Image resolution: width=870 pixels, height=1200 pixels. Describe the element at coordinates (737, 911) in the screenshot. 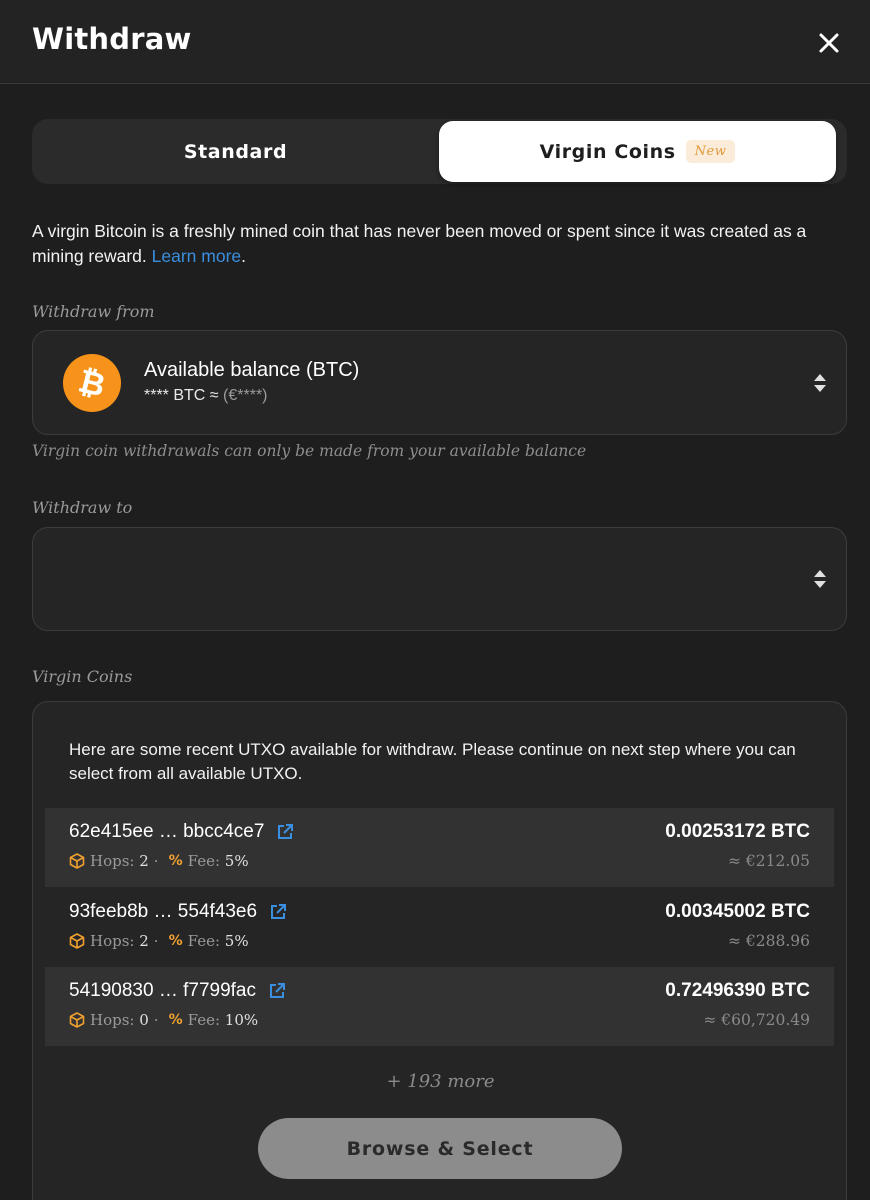

I see `utxo-amount: 0.00345002 BTC` at that location.